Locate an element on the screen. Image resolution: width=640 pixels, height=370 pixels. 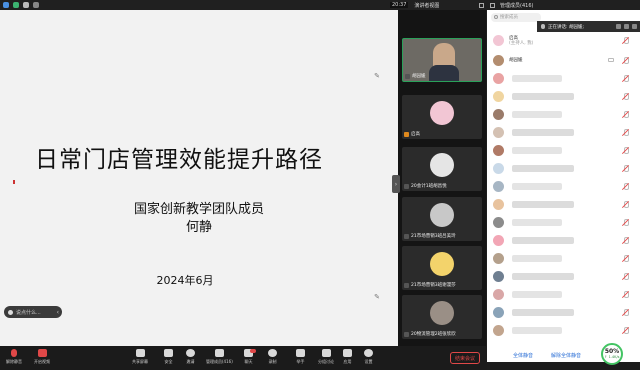
participant-name: 胡园媛 is located at coordinates (516, 60).